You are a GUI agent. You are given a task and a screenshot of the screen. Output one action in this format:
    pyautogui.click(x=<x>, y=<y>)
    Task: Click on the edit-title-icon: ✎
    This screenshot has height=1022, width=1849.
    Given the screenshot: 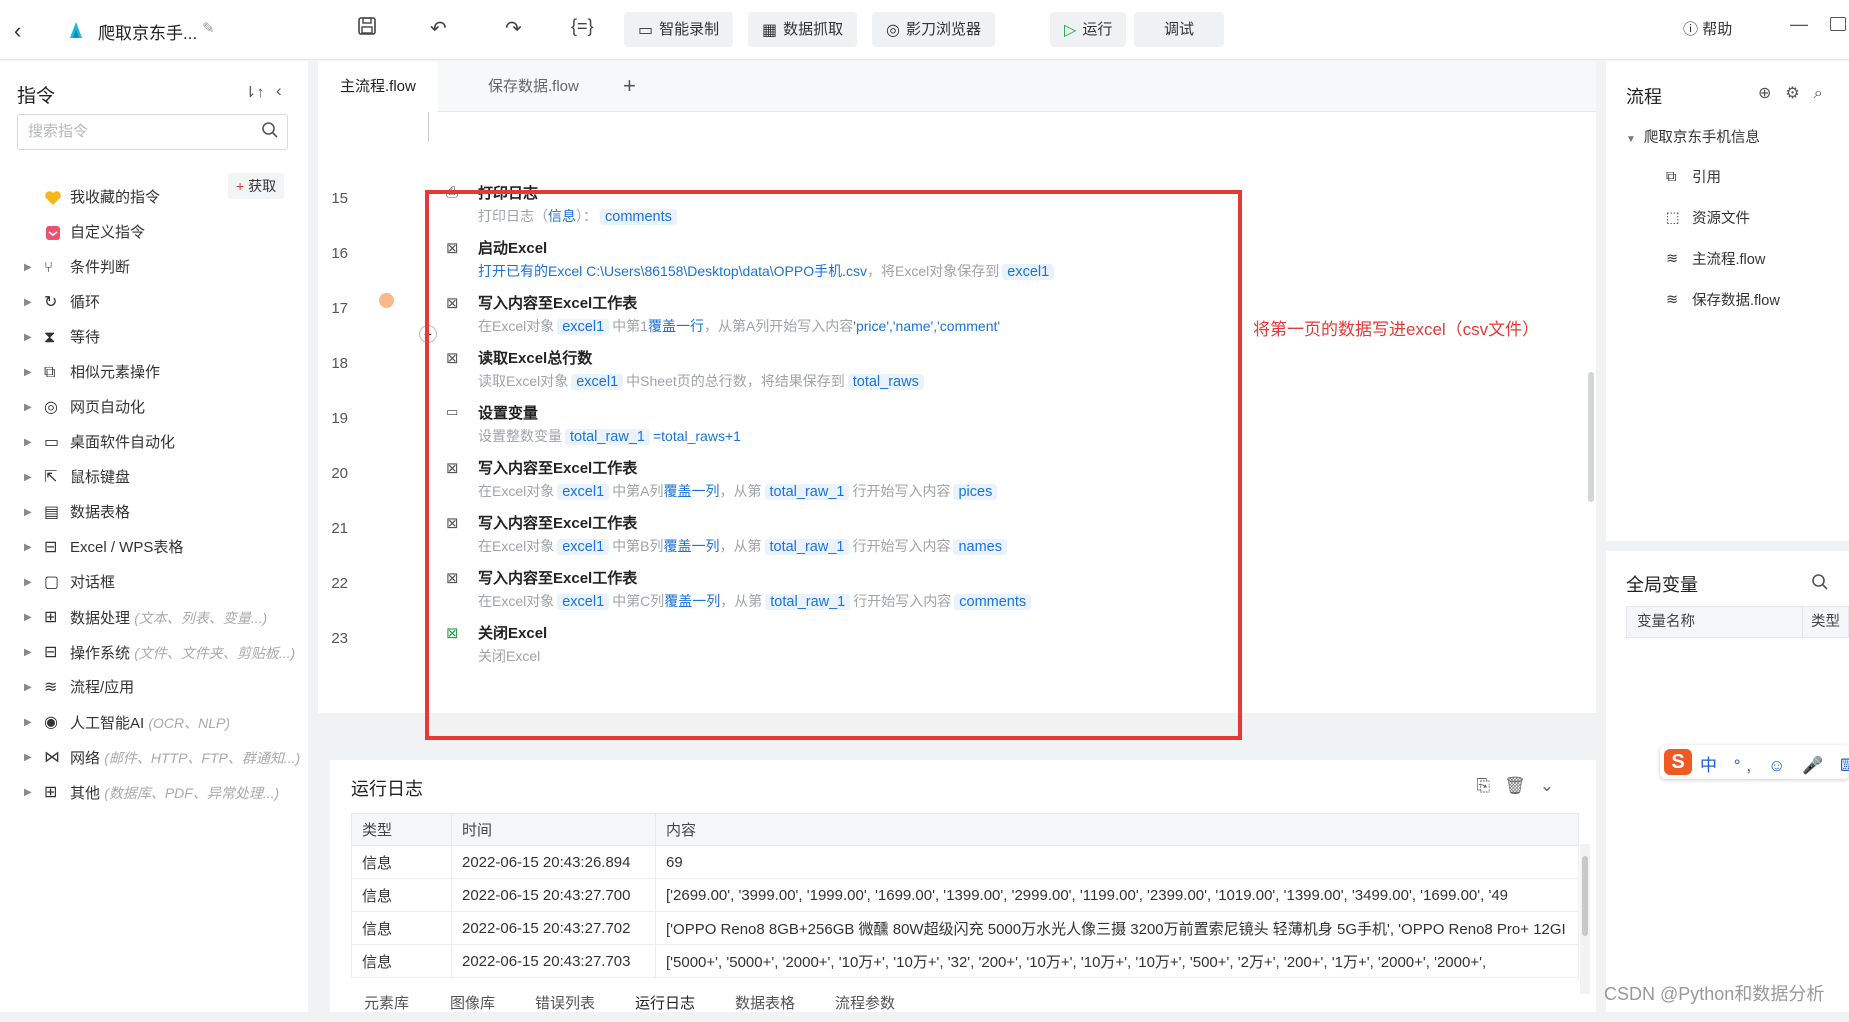 What is the action you would take?
    pyautogui.click(x=208, y=28)
    